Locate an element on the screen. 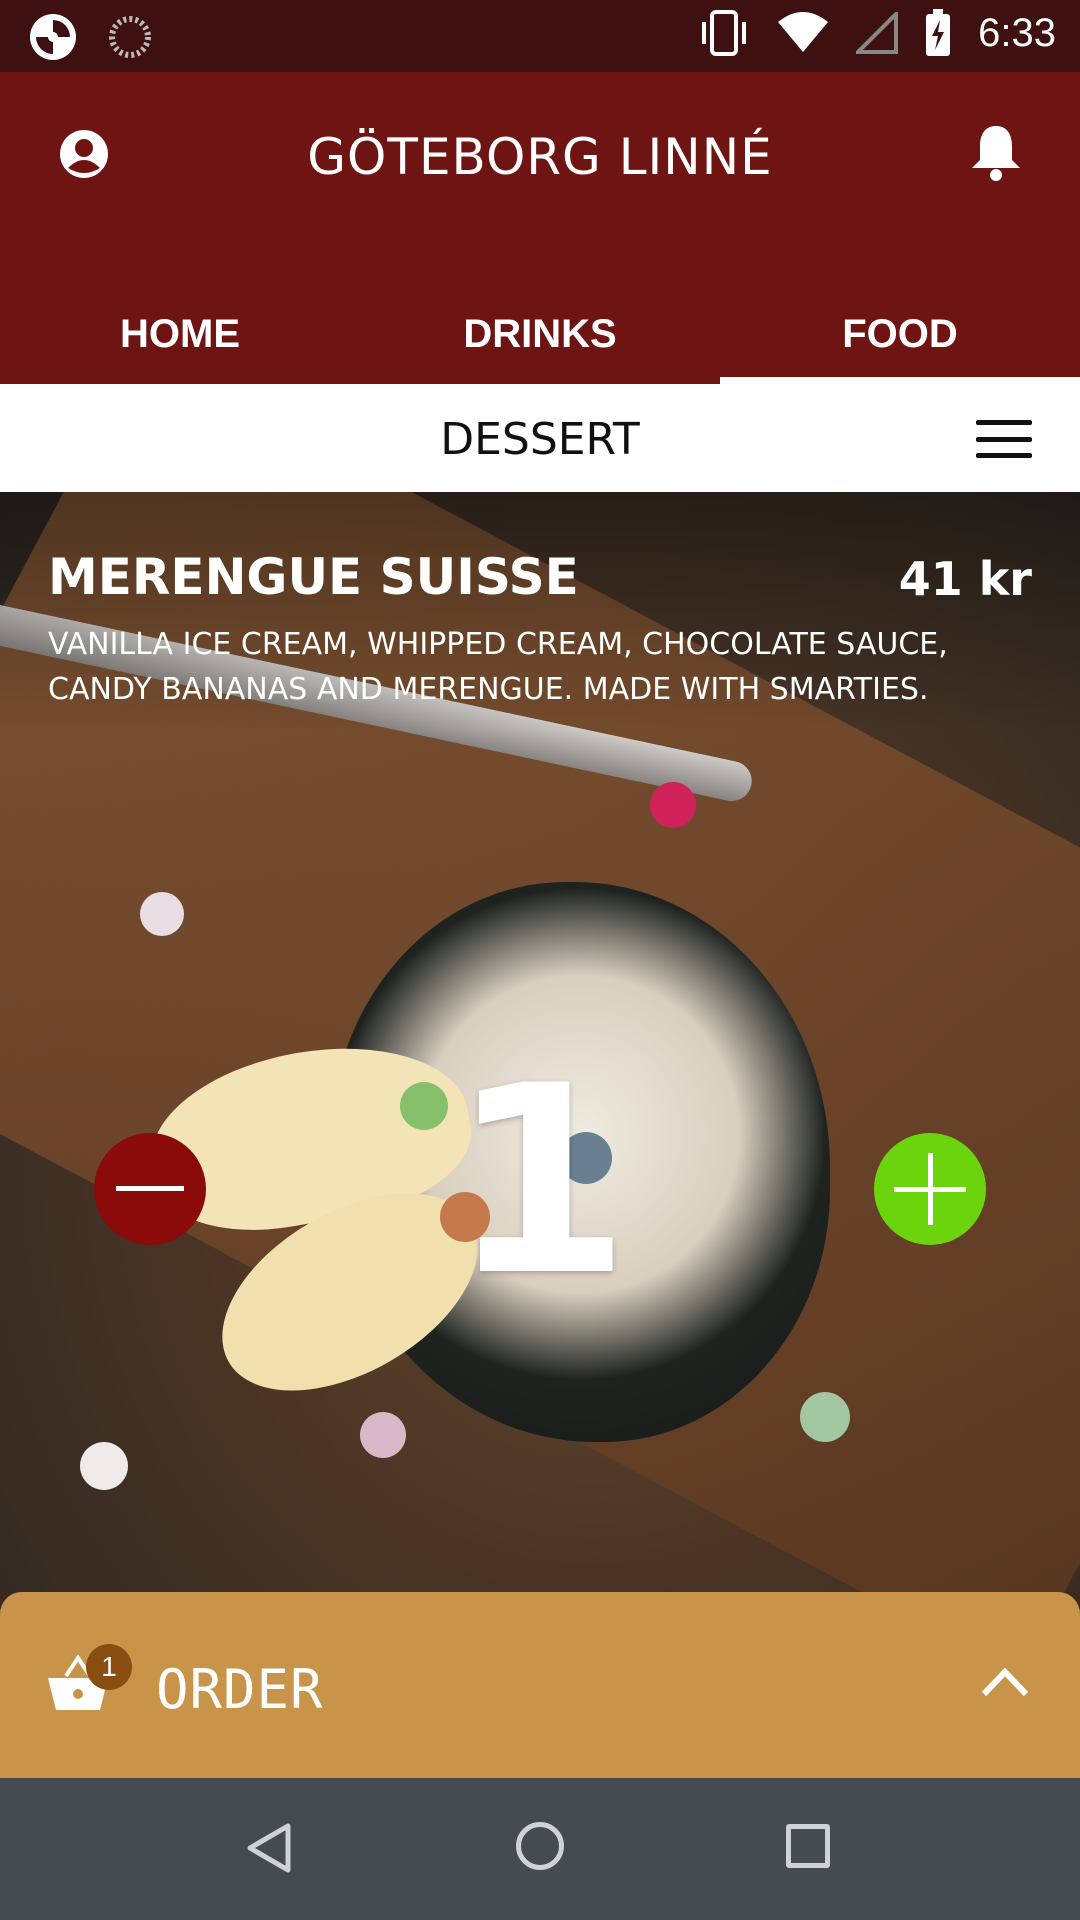 The image size is (1080, 1920). tab-bar: HOME DRINKS FOOD is located at coordinates (540, 328).